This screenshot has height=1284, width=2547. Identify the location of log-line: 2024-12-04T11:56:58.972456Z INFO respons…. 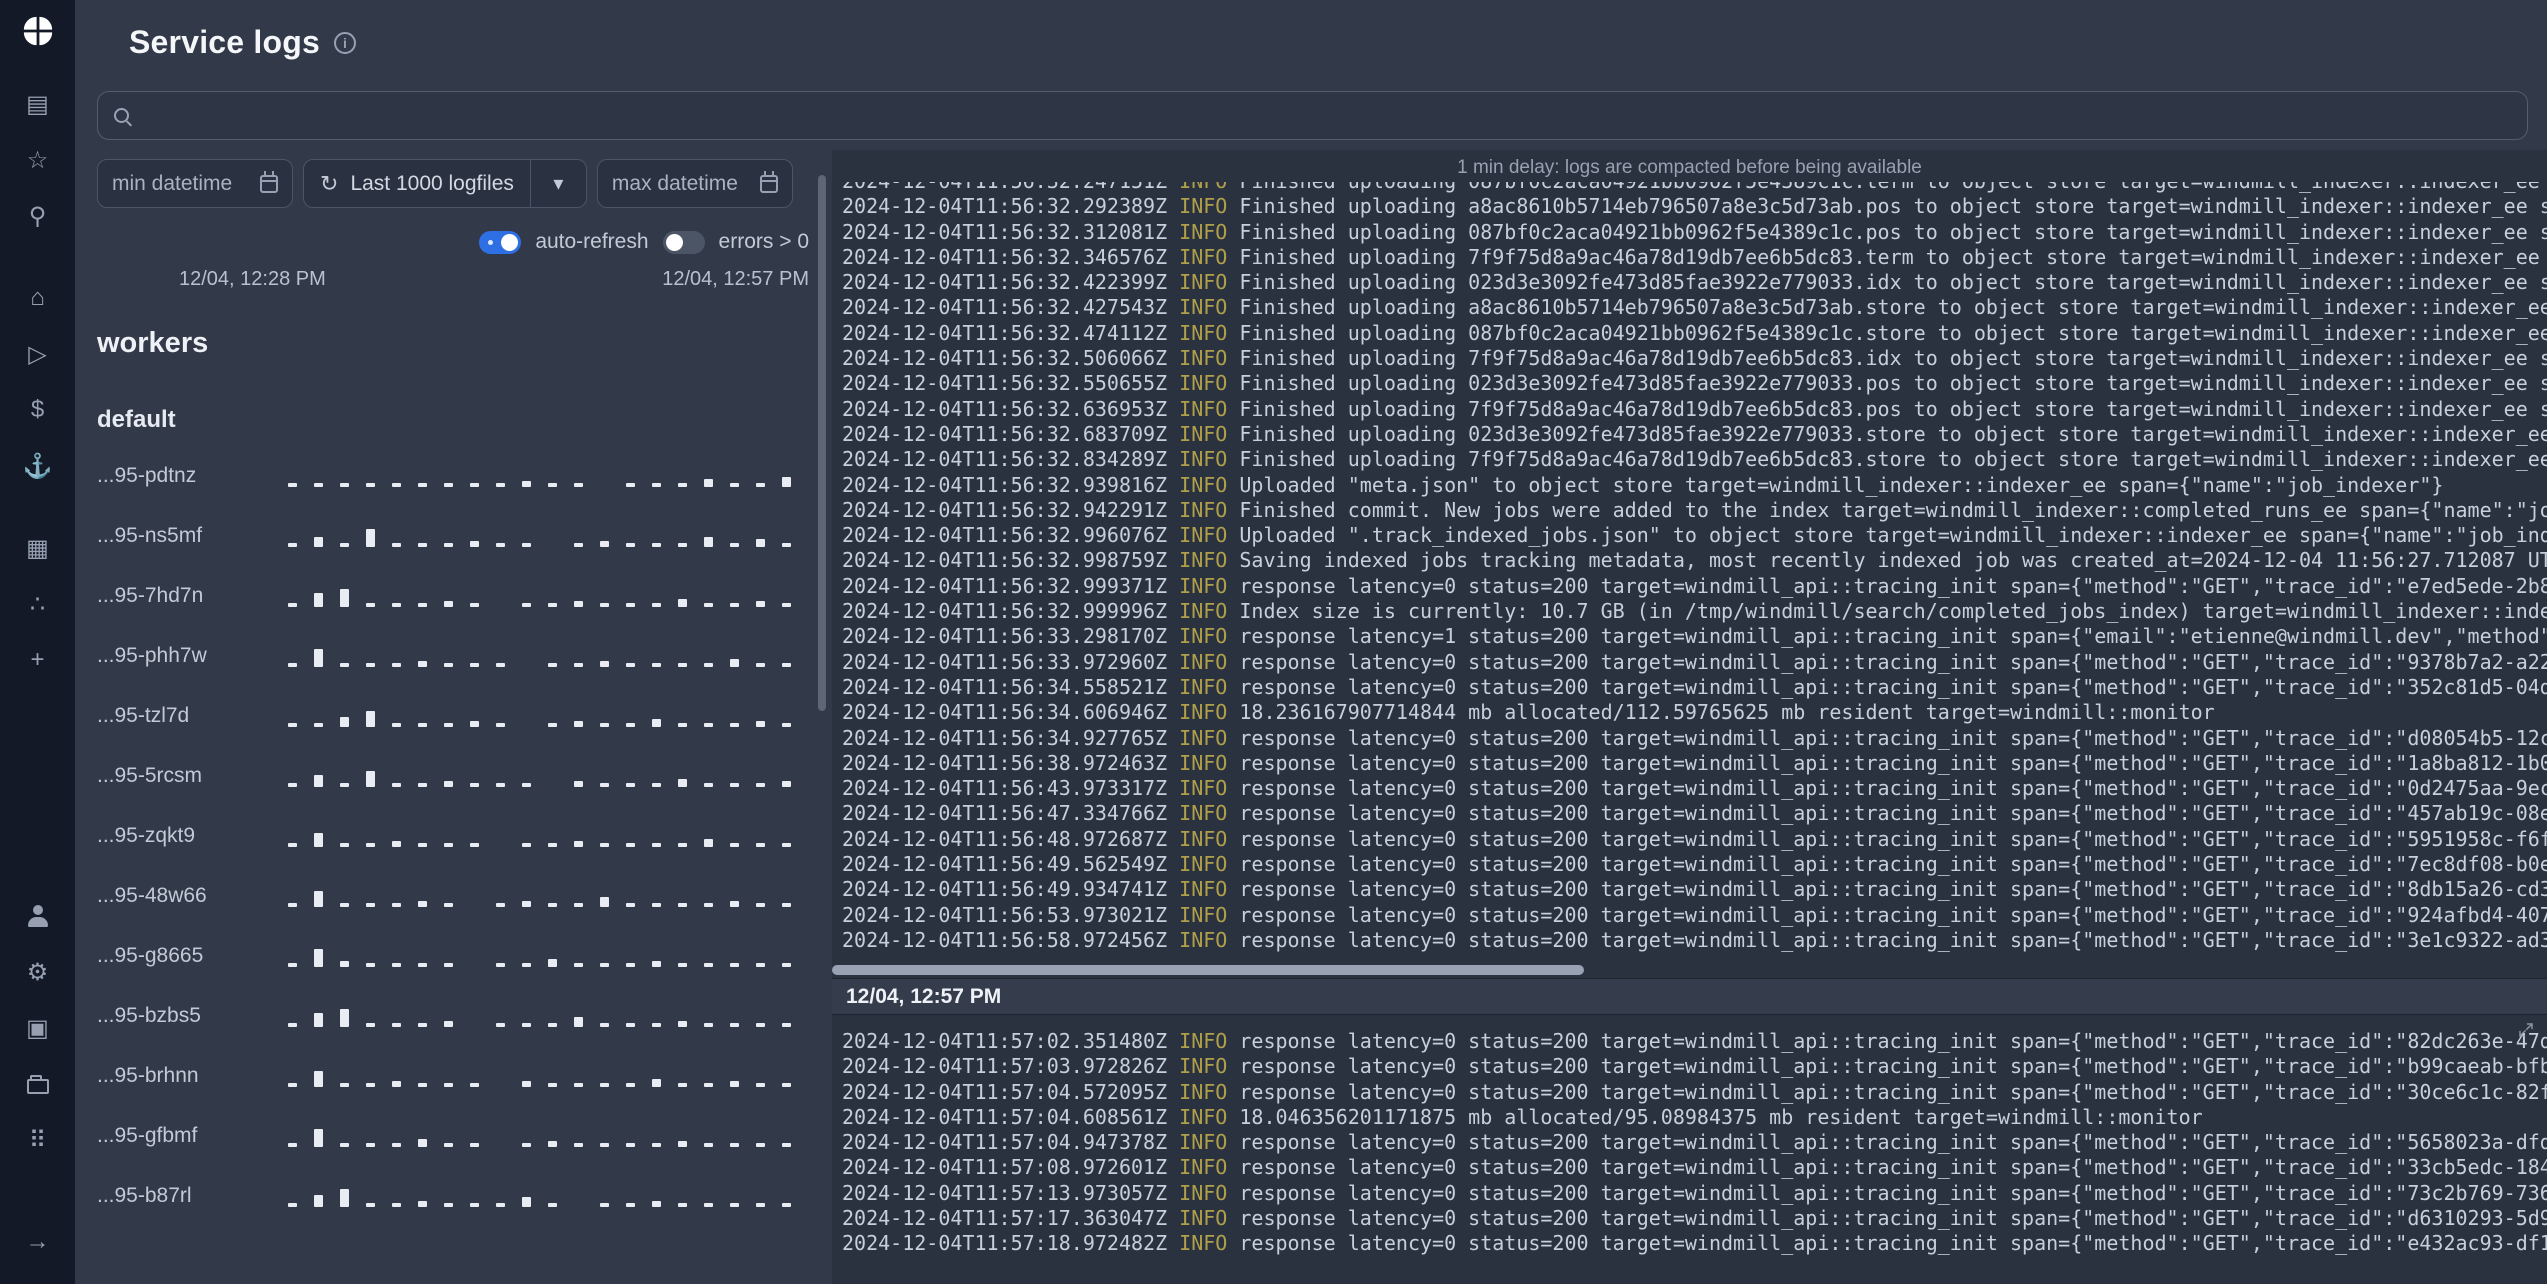
(1694, 939).